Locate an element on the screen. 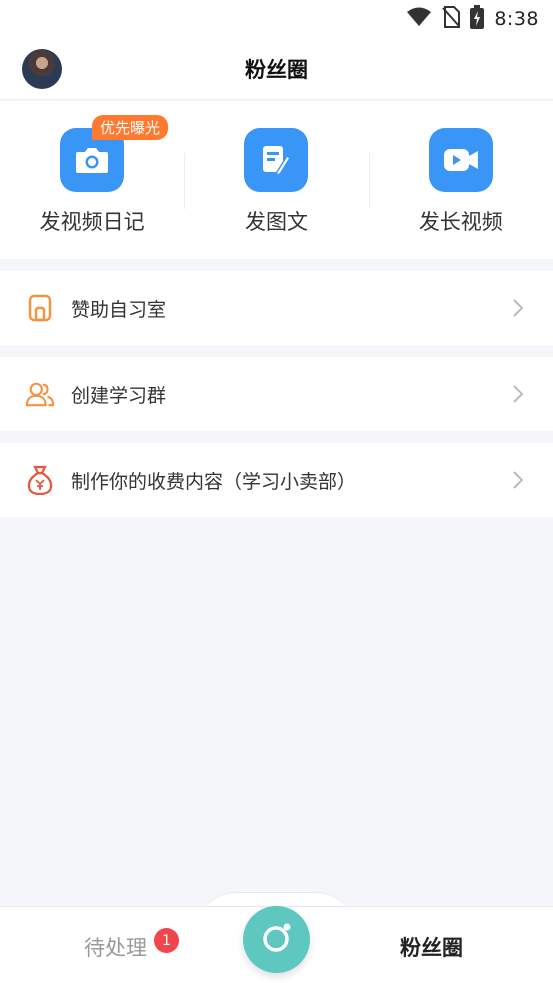 The image size is (553, 983). menu-item-paid-content: 制作你的收费内容（学习小卖部） is located at coordinates (276, 480).